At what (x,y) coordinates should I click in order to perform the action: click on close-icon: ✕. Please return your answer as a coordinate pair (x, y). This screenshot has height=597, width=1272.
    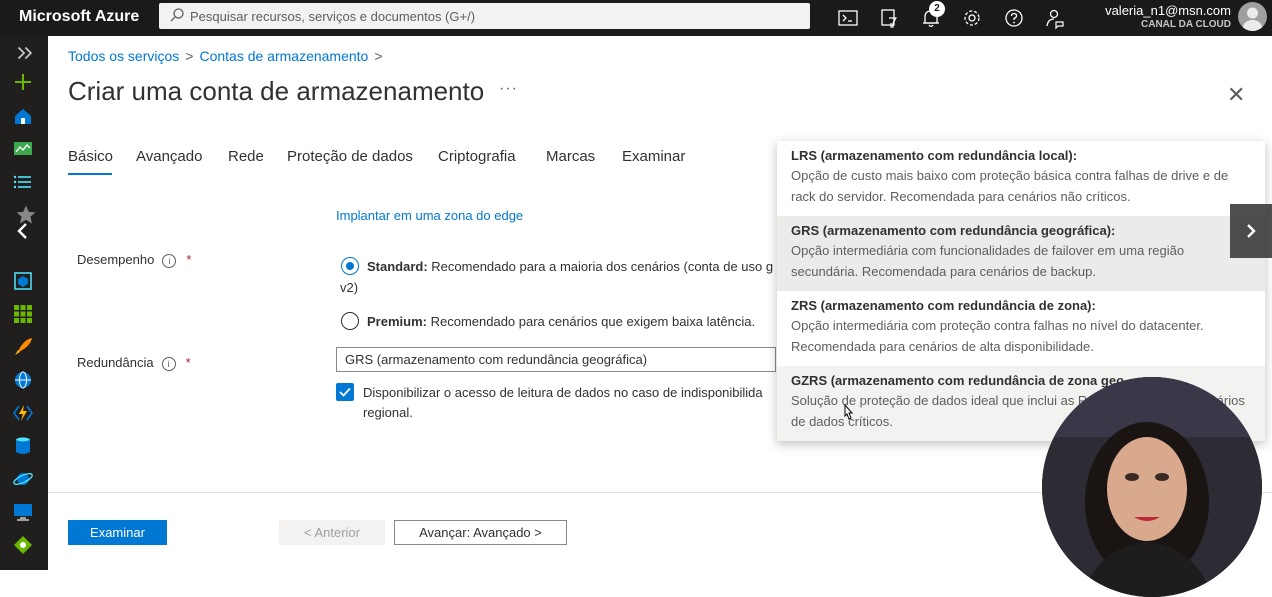
    Looking at the image, I should click on (1236, 95).